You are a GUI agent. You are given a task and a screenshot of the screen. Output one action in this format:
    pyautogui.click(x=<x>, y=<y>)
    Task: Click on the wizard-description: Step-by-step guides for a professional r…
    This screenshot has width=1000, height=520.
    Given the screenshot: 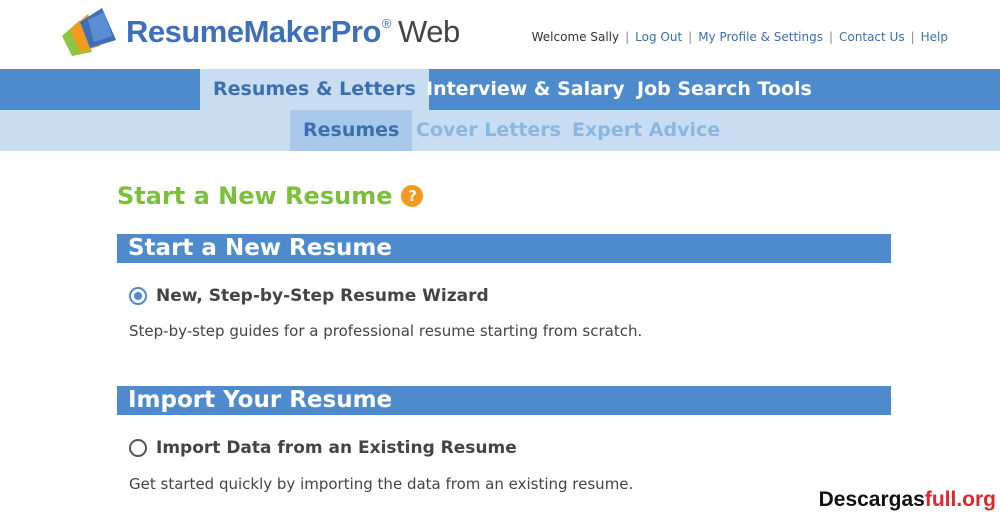 What is the action you would take?
    pyautogui.click(x=386, y=331)
    